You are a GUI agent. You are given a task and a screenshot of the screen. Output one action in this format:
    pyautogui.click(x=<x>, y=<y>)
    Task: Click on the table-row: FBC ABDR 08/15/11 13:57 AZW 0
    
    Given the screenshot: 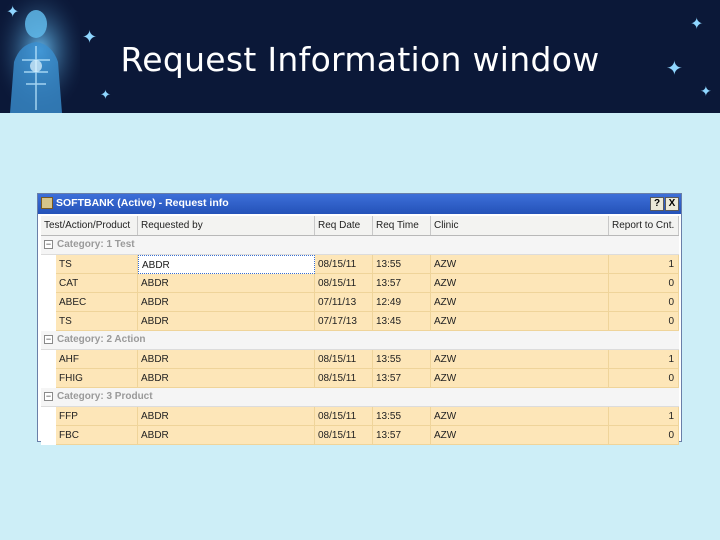 What is the action you would take?
    pyautogui.click(x=360, y=435)
    